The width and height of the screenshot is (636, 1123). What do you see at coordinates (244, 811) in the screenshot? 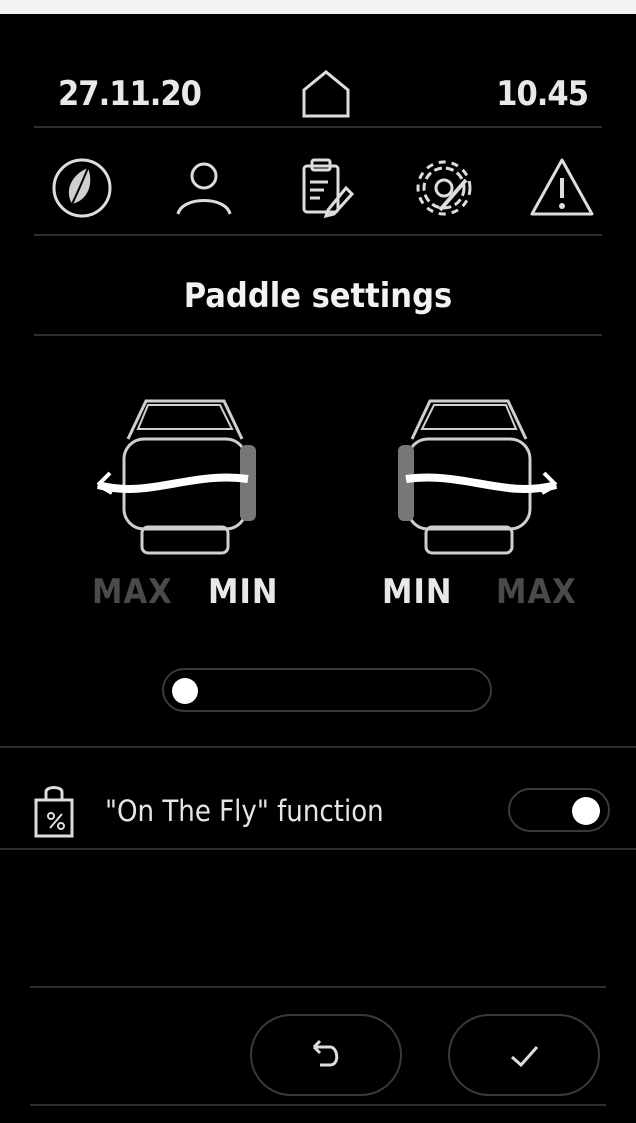
I see `on-the-fly-label: "On The Fly" function` at bounding box center [244, 811].